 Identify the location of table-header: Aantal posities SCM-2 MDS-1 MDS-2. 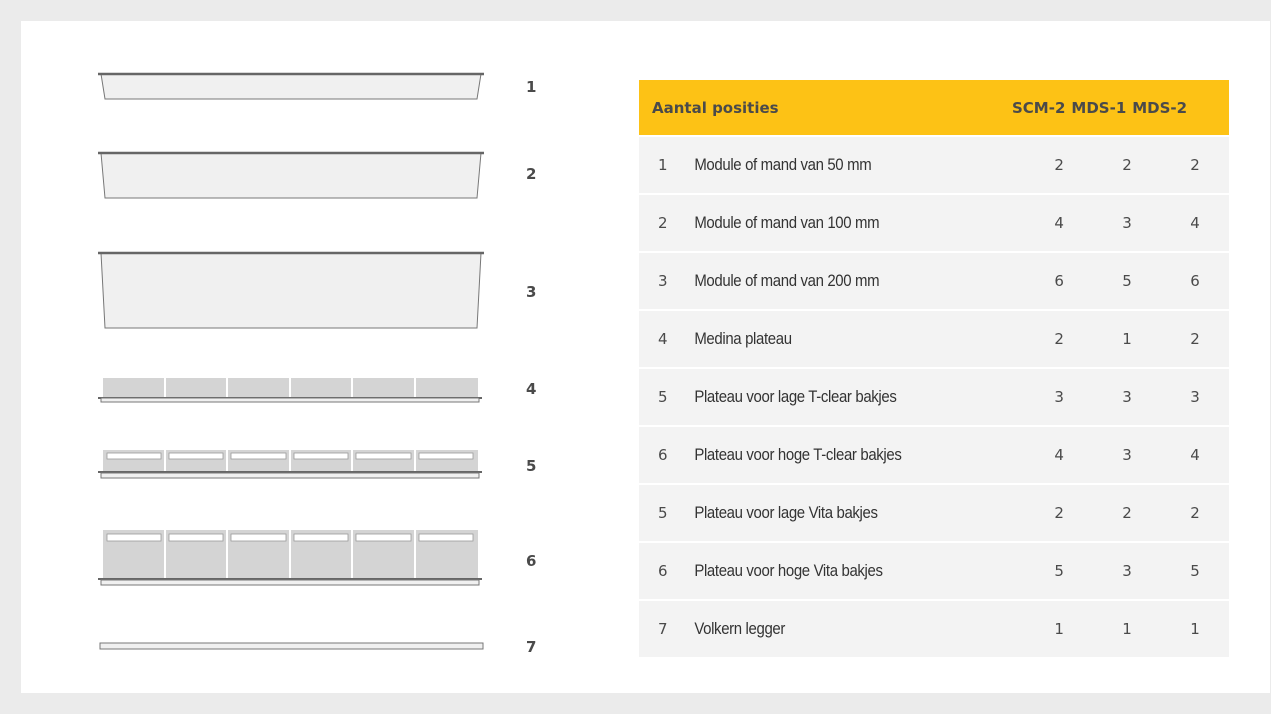
(934, 107).